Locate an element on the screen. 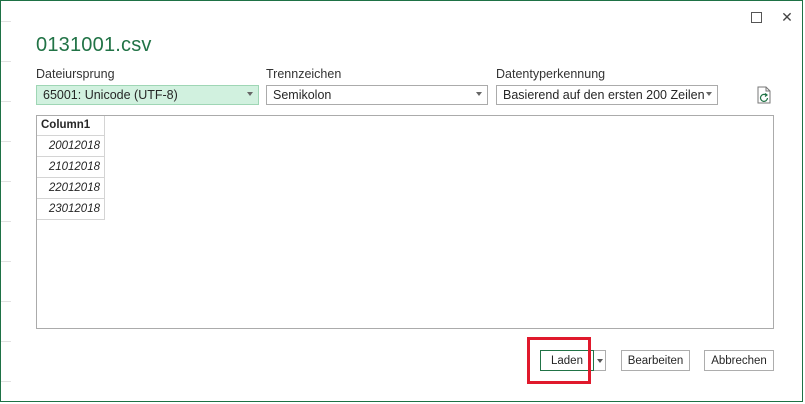 Image resolution: width=805 pixels, height=404 pixels. maximize-icon is located at coordinates (756, 17).